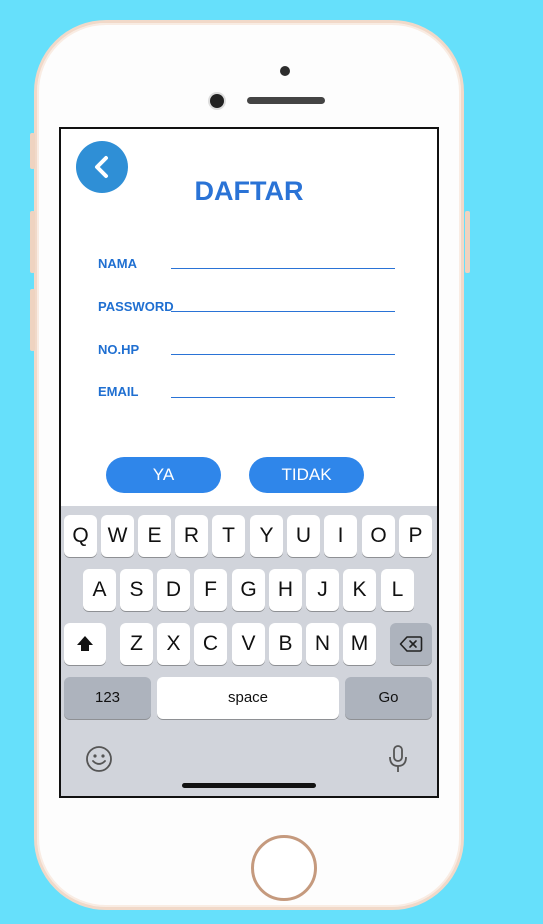  What do you see at coordinates (285, 590) in the screenshot?
I see `key: H` at bounding box center [285, 590].